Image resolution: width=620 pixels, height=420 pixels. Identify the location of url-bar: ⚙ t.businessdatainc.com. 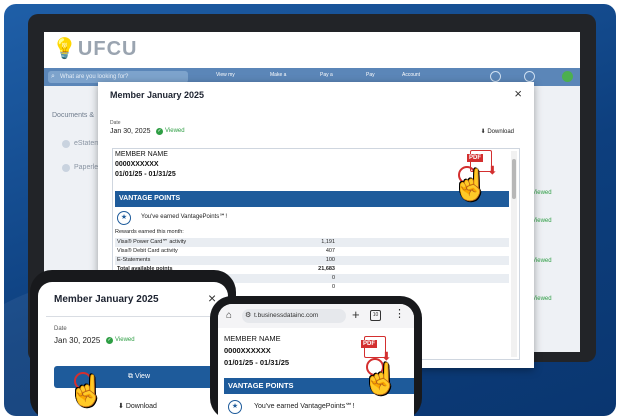
(294, 316).